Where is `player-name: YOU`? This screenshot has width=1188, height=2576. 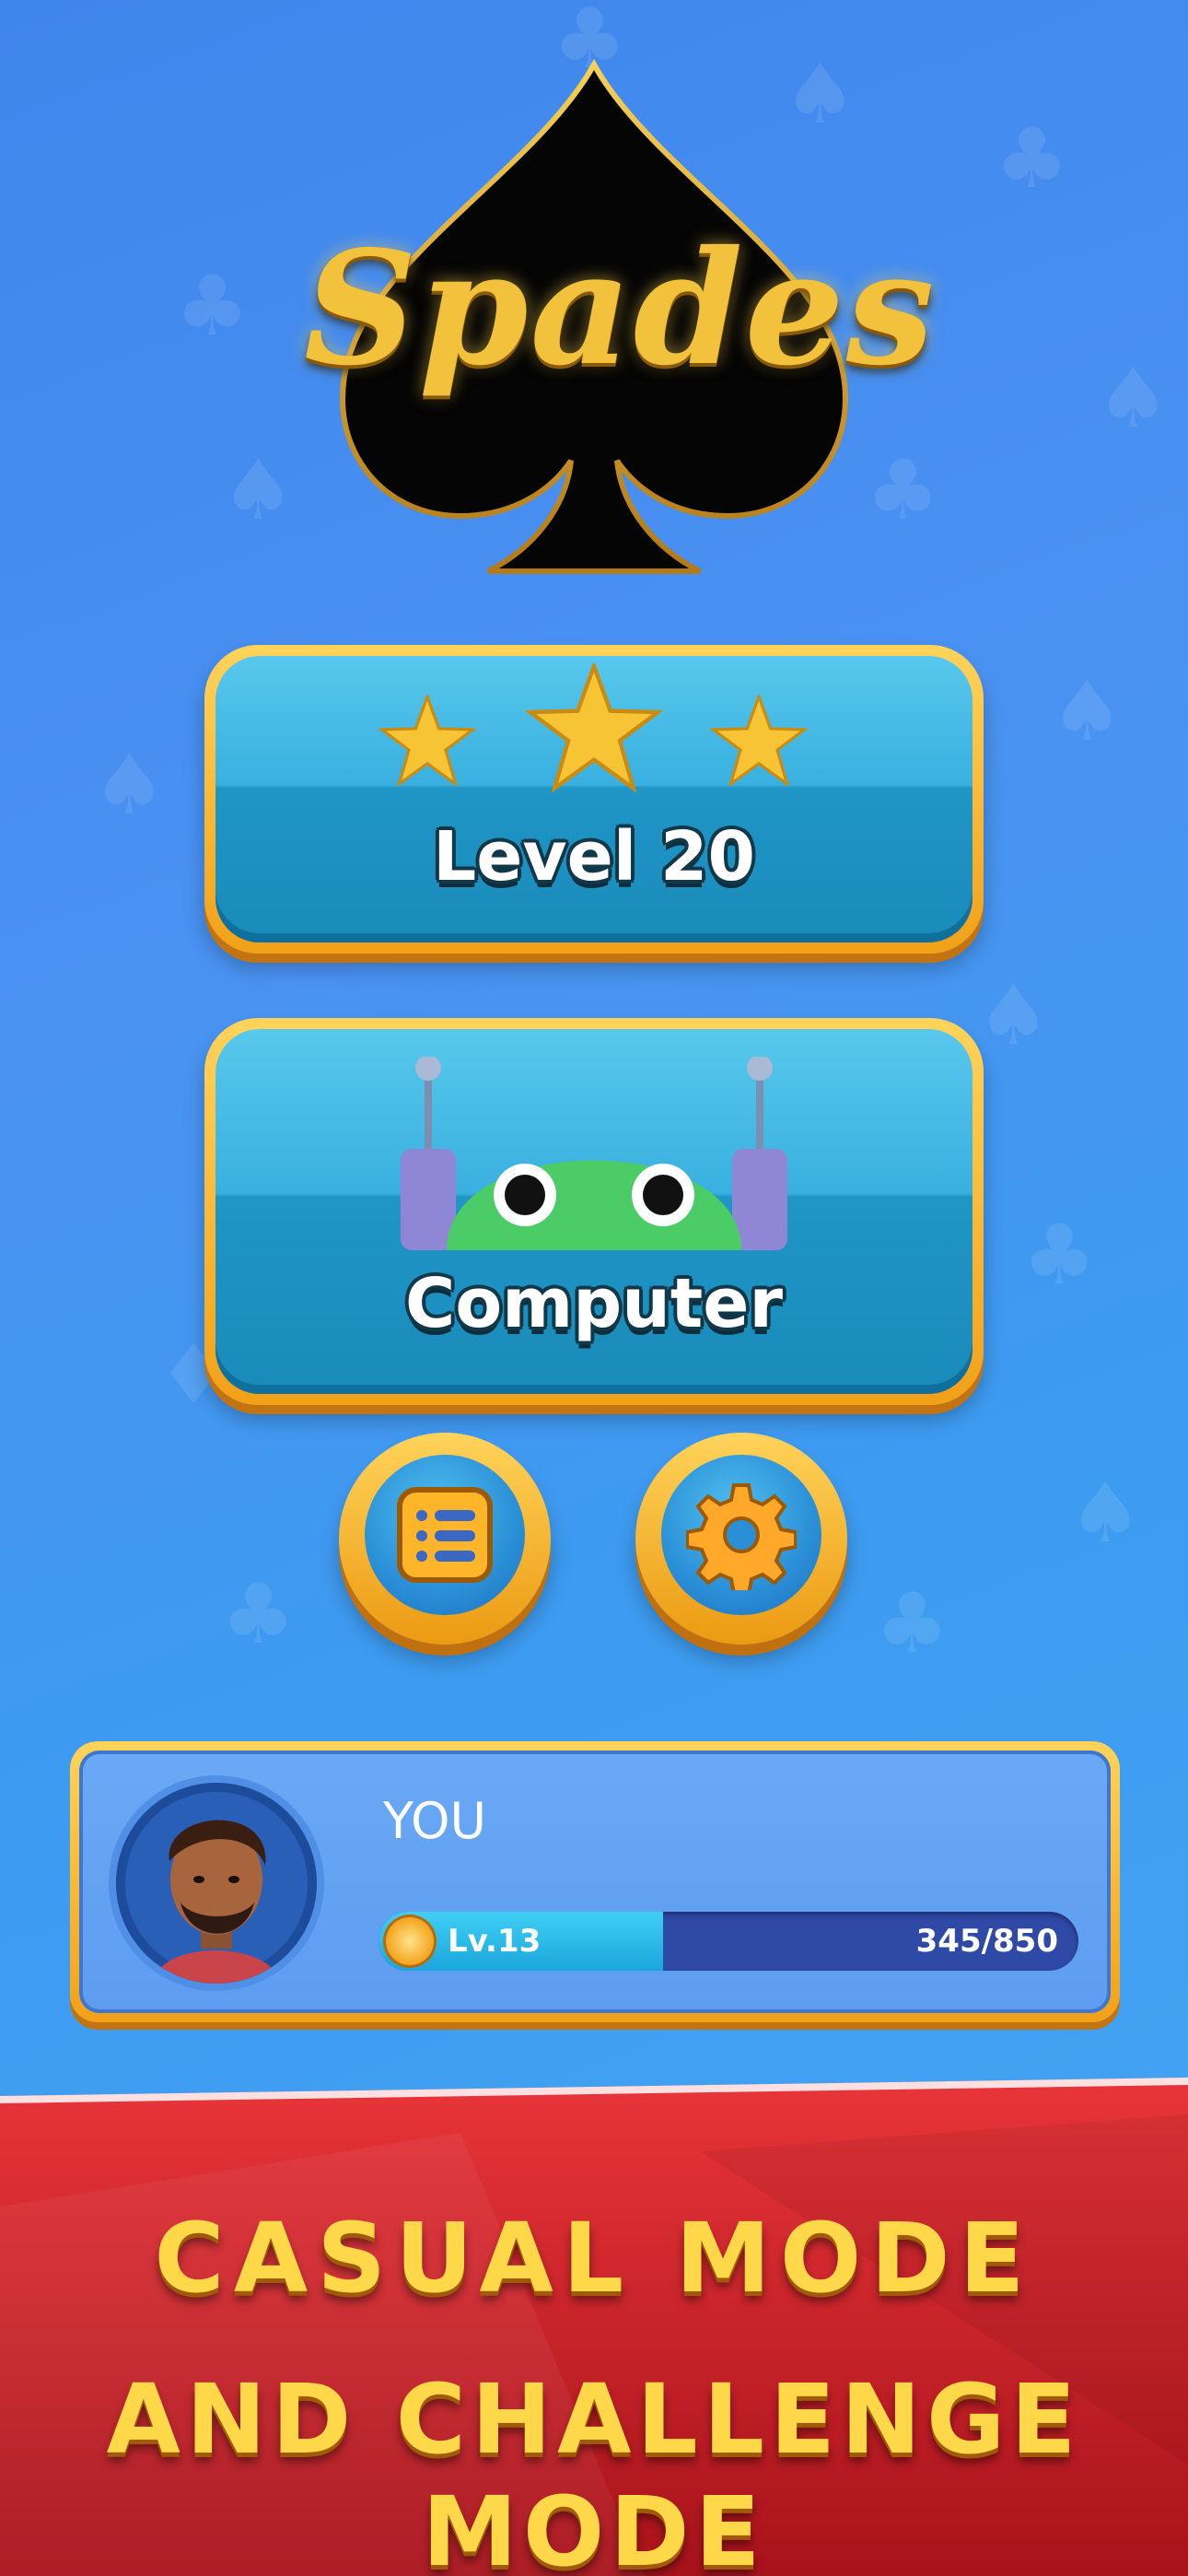
player-name: YOU is located at coordinates (435, 1821).